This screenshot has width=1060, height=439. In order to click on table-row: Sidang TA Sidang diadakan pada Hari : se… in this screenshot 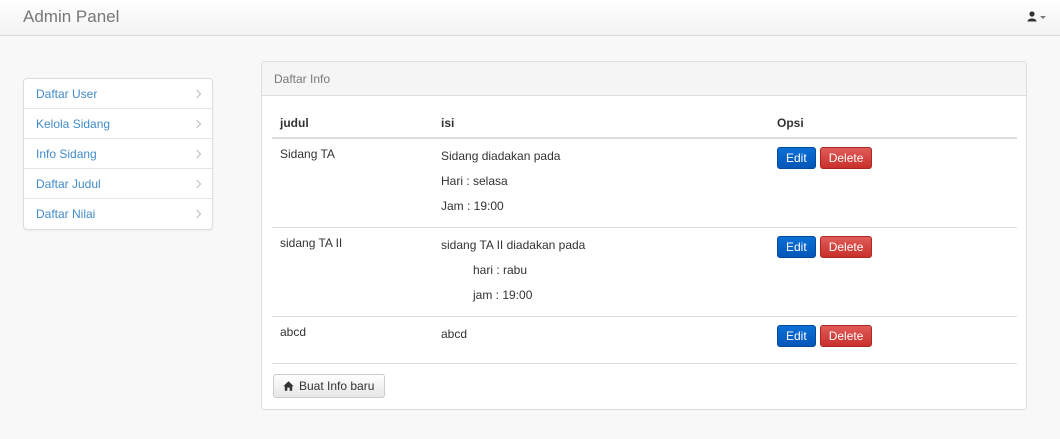, I will do `click(644, 183)`.